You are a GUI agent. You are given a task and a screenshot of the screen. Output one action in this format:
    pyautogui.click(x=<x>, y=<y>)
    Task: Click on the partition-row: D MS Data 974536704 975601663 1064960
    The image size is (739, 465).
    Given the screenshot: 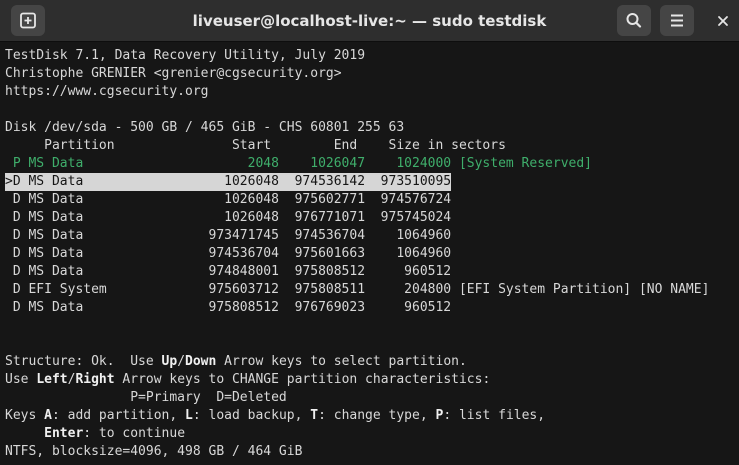 What is the action you would take?
    pyautogui.click(x=228, y=254)
    